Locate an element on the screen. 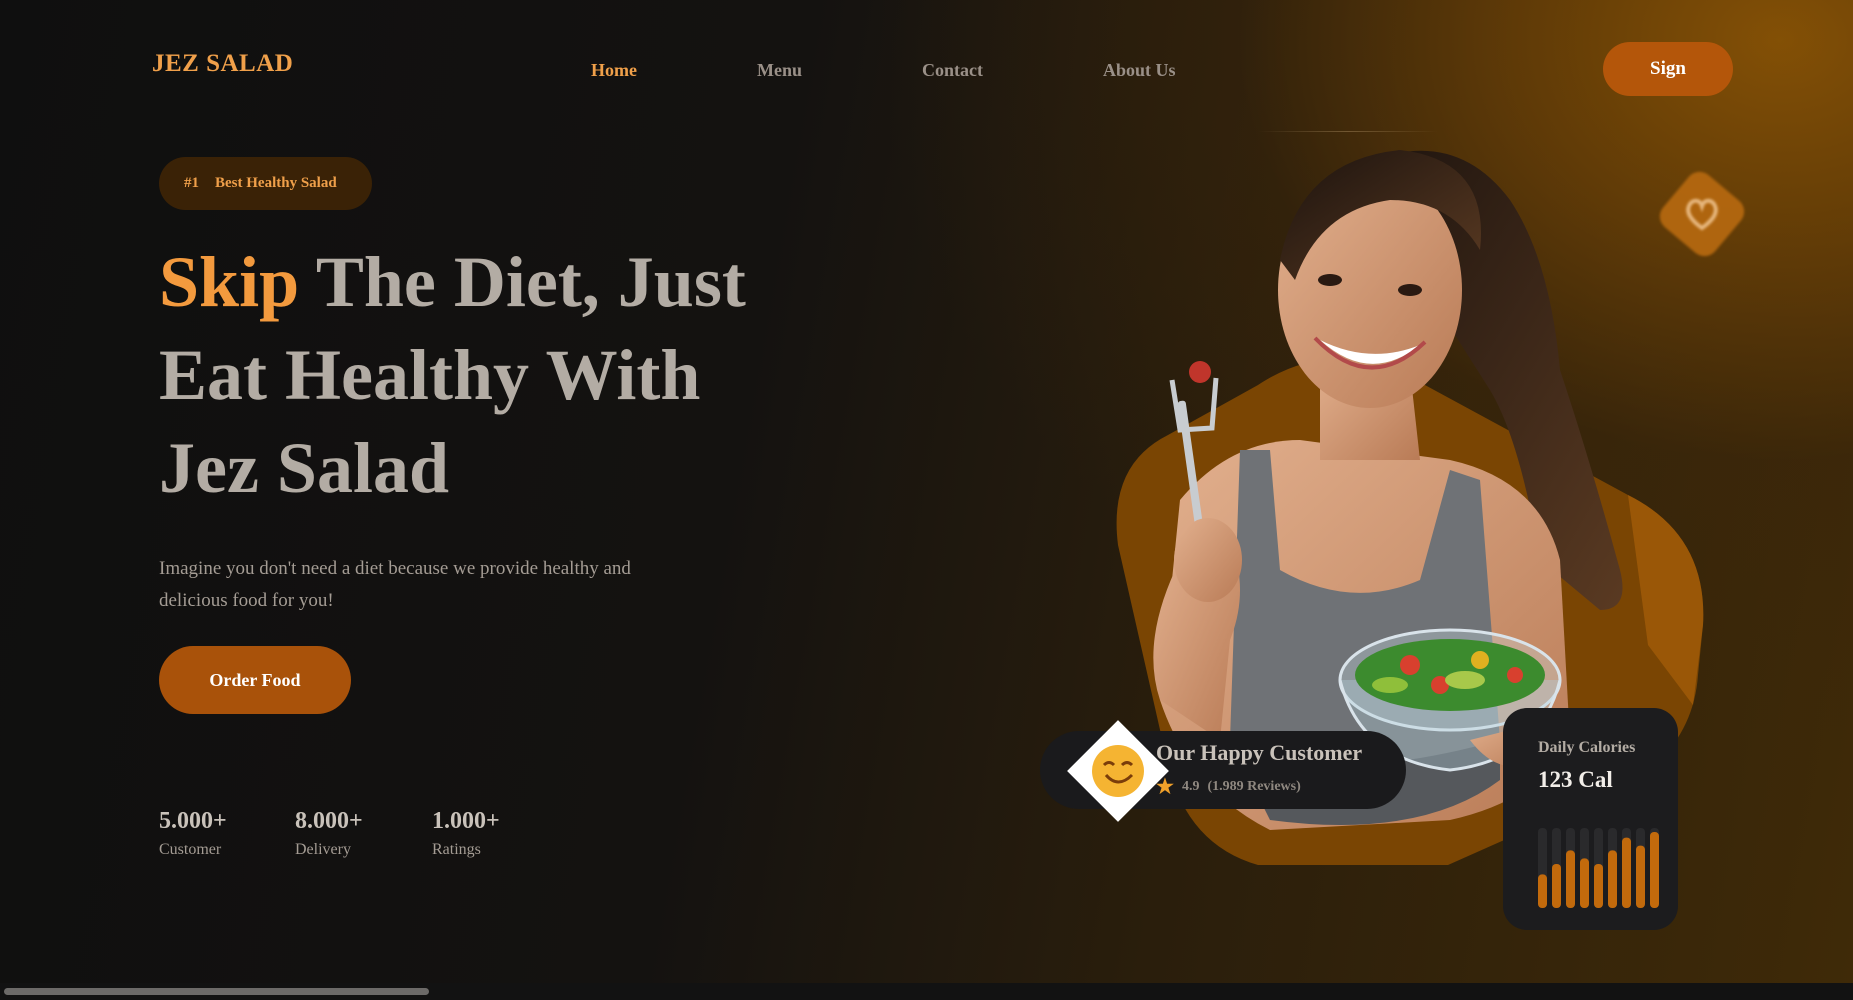 This screenshot has width=1853, height=1000. calories-bar-chart is located at coordinates (1598, 868).